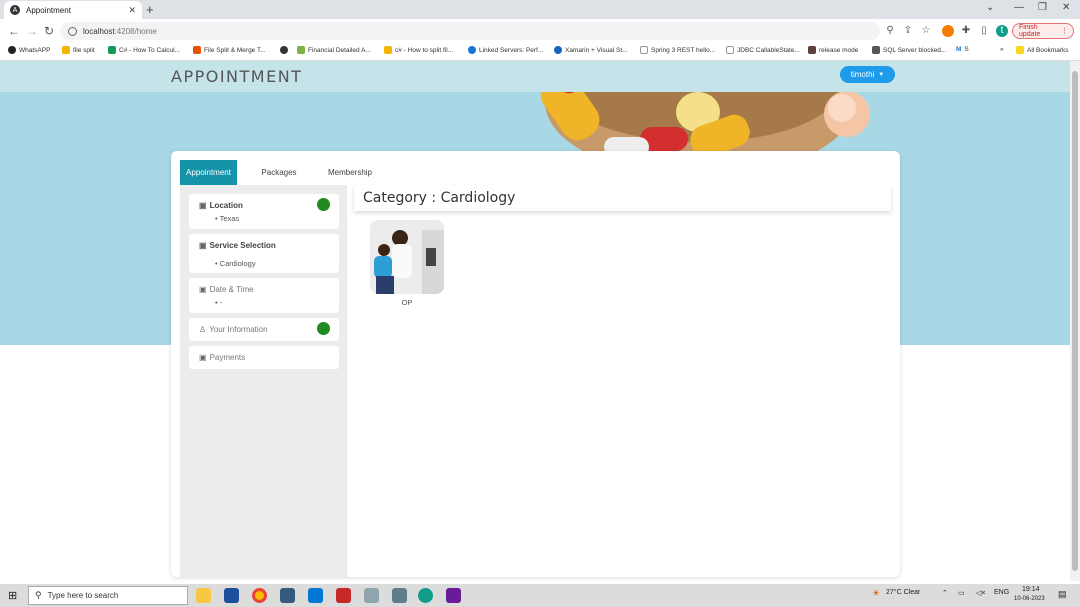  Describe the element at coordinates (984, 31) in the screenshot. I see `sidebar-icon: ▯` at that location.